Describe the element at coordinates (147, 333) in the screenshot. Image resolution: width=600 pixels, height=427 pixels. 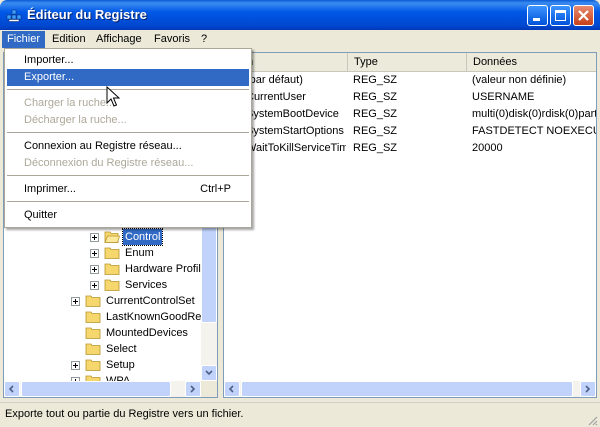
I see `tree-node-label: MountedDevices` at that location.